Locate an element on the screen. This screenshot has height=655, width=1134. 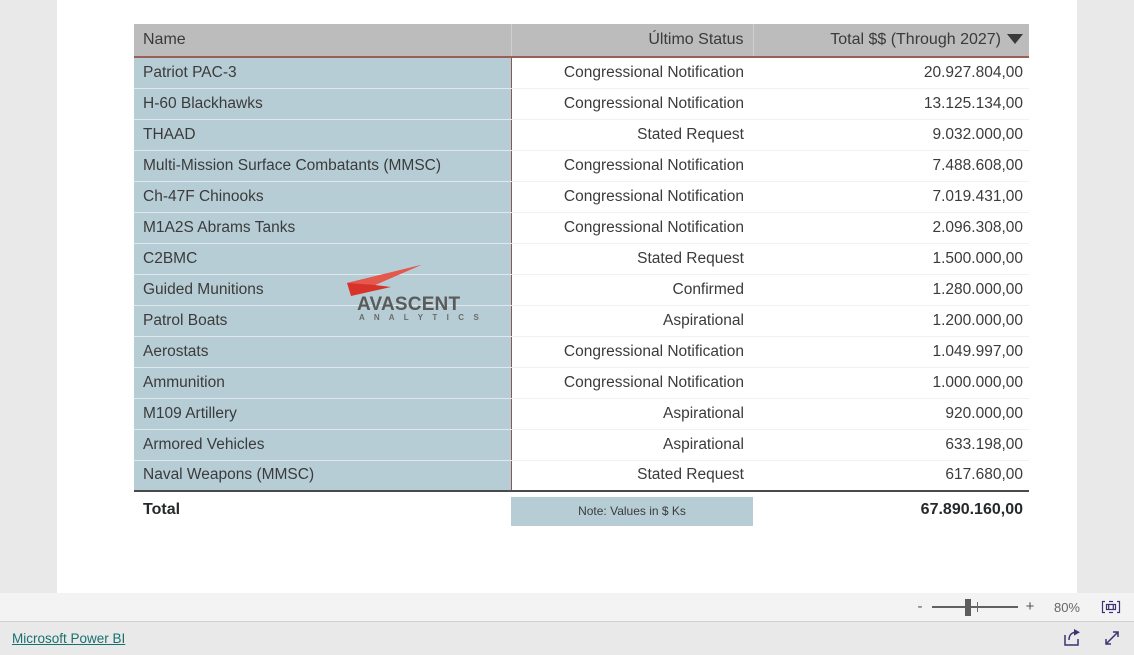
column-header-name-label: Name is located at coordinates (164, 39).